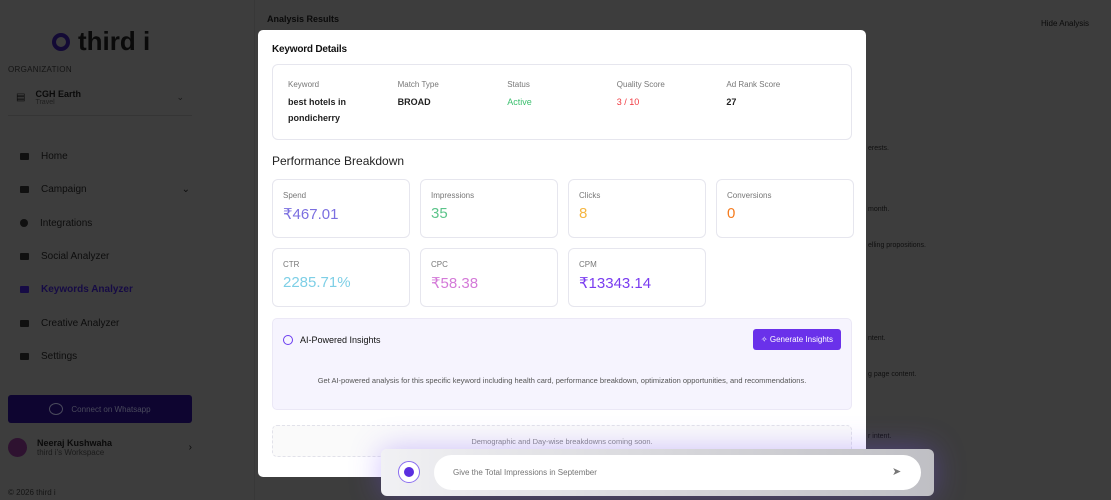 The height and width of the screenshot is (500, 1111). Describe the element at coordinates (677, 472) in the screenshot. I see `chat-input` at that location.